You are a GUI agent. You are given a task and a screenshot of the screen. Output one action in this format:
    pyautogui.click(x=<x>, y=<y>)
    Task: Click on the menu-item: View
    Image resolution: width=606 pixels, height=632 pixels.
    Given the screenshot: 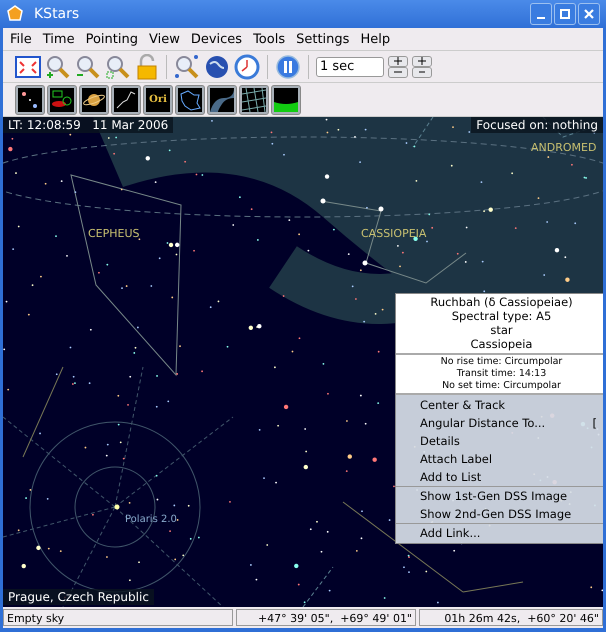 What is the action you would take?
    pyautogui.click(x=167, y=39)
    